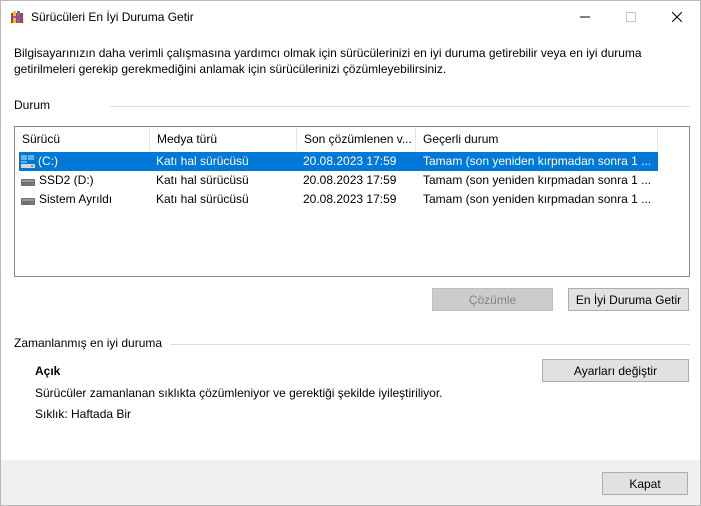 This screenshot has height=506, width=701. What do you see at coordinates (430, 344) in the screenshot?
I see `scheduled-section-divider` at bounding box center [430, 344].